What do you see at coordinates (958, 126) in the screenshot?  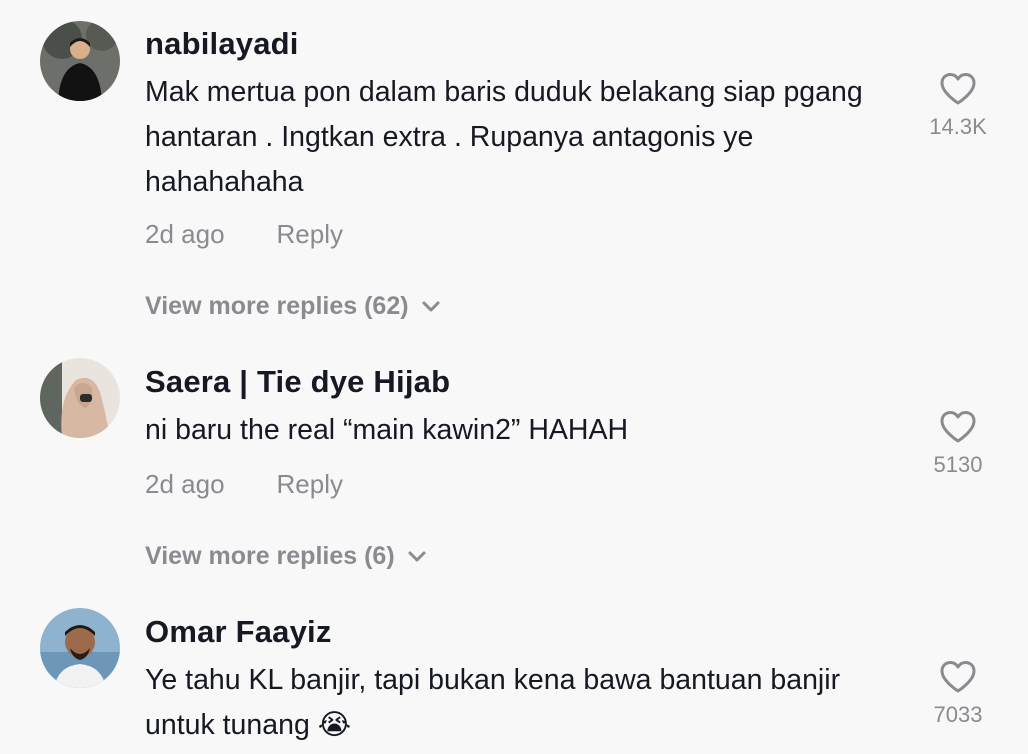 I see `like-count: 14.3K` at bounding box center [958, 126].